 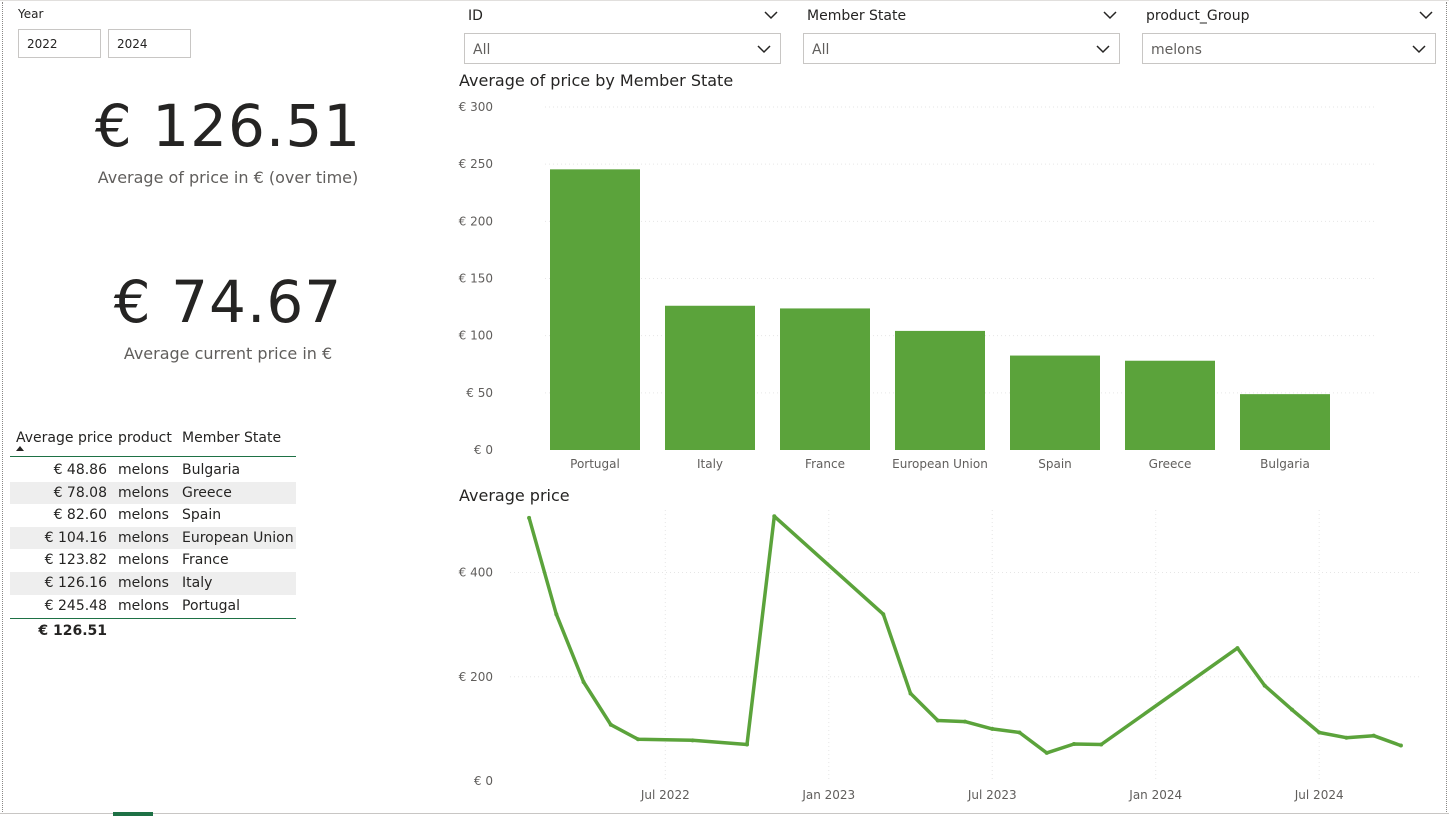 I want to click on x-tick-label: Jan 2023, so click(x=828, y=795).